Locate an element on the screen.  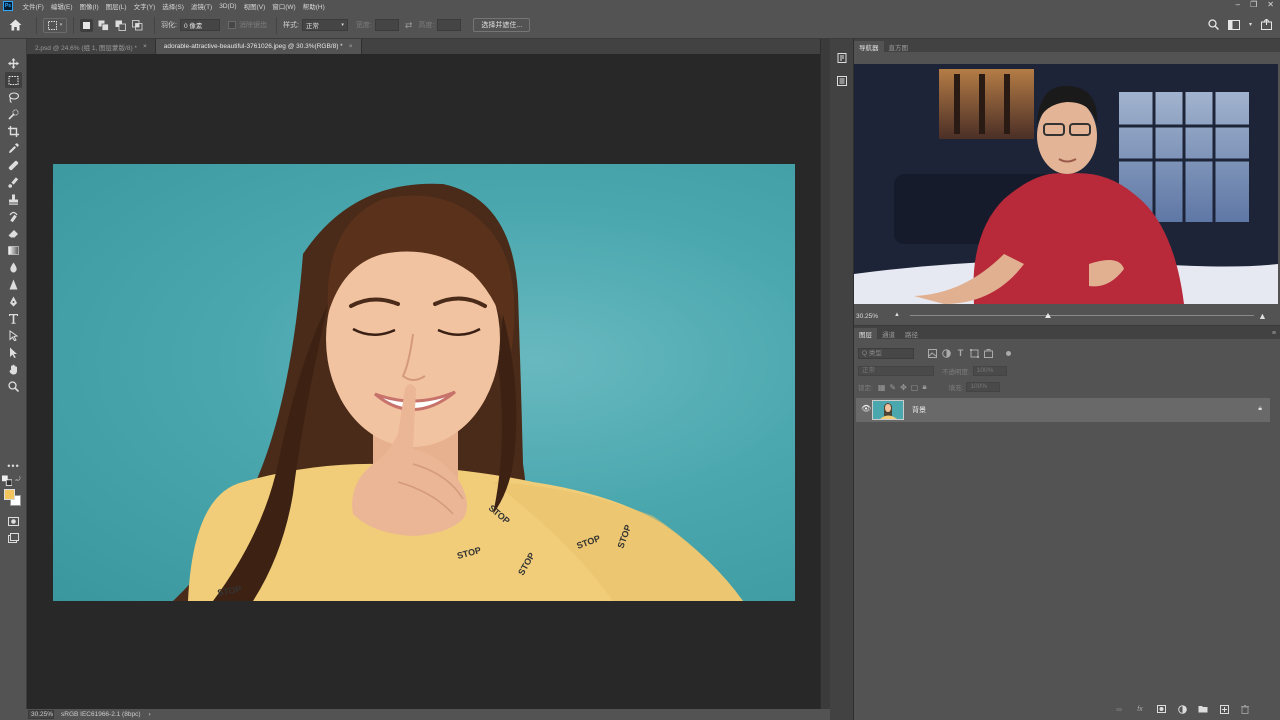
status-menu-chevron: › is located at coordinates (149, 714).